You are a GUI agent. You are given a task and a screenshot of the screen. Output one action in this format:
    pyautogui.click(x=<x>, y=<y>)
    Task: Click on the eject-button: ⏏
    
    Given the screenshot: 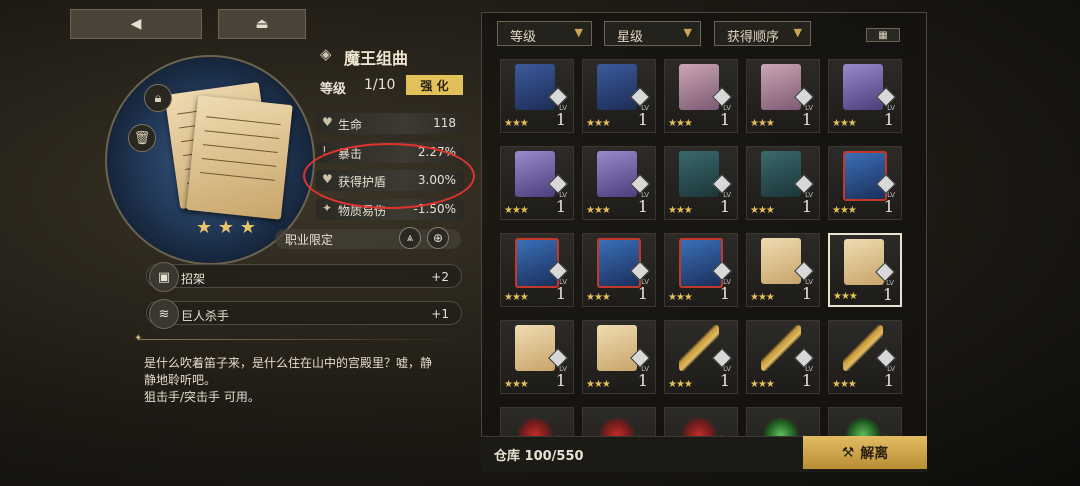 What is the action you would take?
    pyautogui.click(x=262, y=24)
    